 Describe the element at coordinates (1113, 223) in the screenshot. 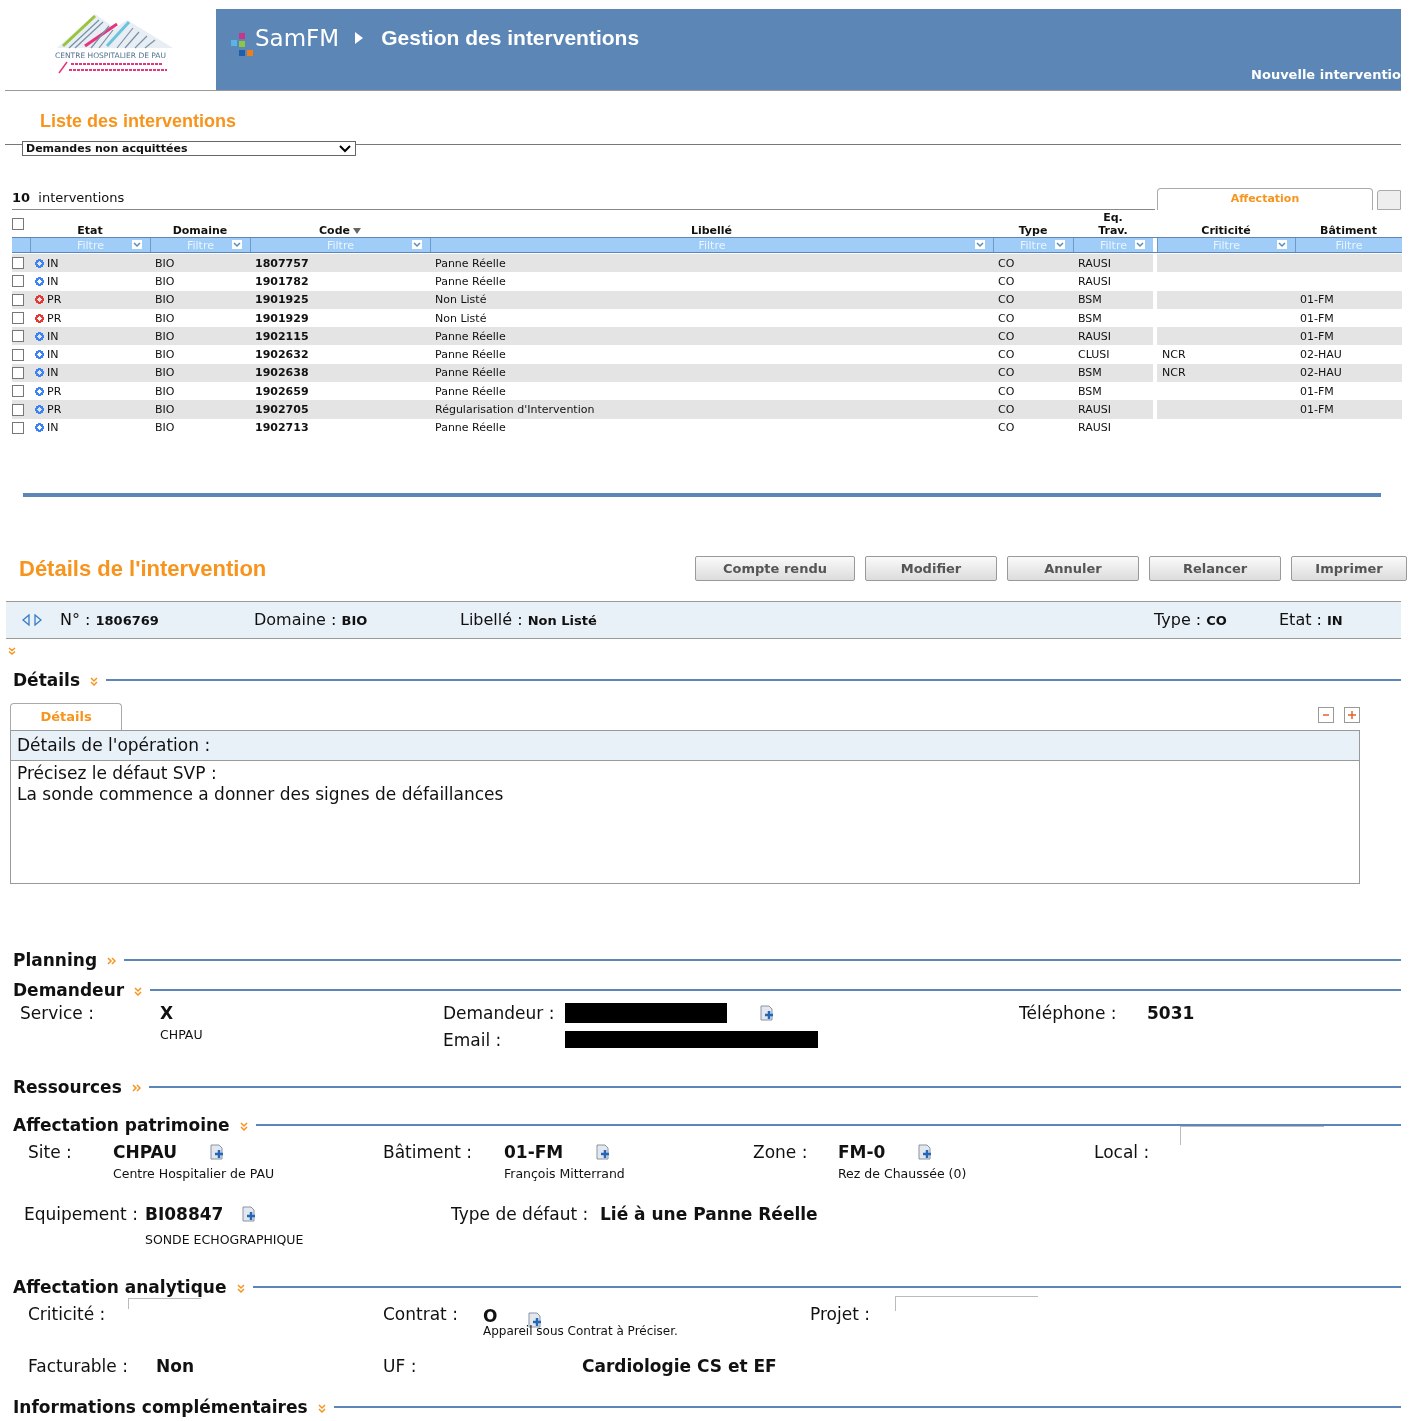

I see `column-header: Eq. Trav.` at that location.